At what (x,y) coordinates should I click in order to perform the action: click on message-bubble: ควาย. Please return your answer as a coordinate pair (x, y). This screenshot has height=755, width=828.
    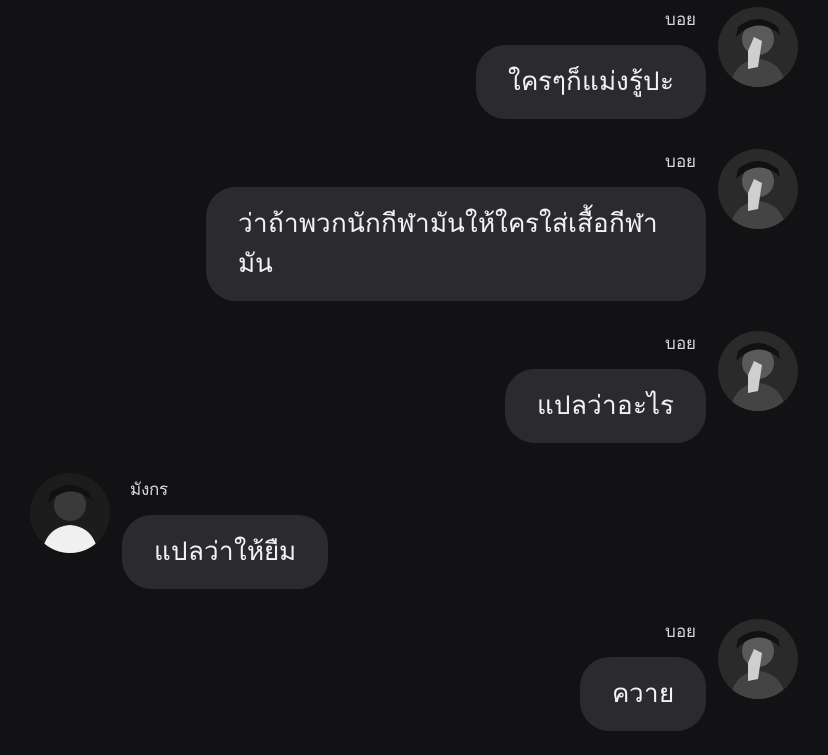
    Looking at the image, I should click on (643, 694).